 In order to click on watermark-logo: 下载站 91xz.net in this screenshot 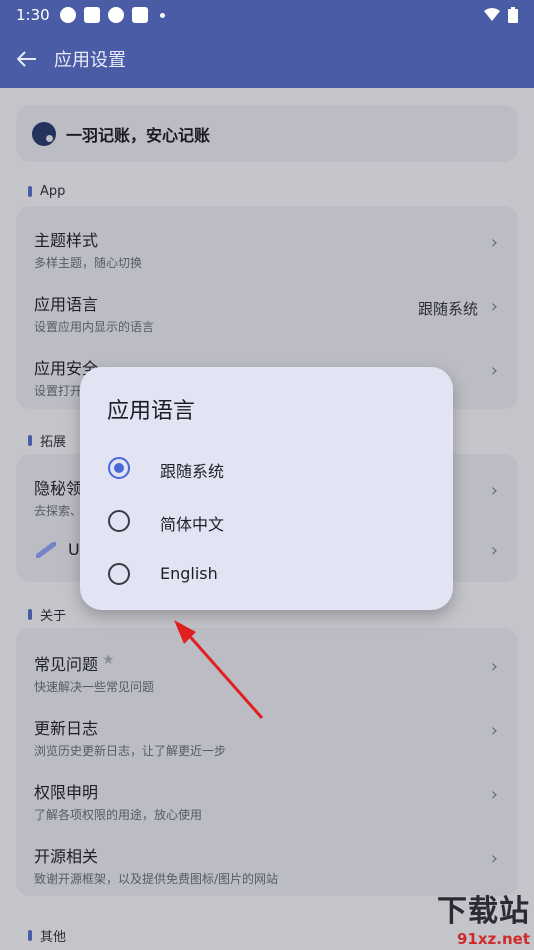, I will do `click(483, 921)`.